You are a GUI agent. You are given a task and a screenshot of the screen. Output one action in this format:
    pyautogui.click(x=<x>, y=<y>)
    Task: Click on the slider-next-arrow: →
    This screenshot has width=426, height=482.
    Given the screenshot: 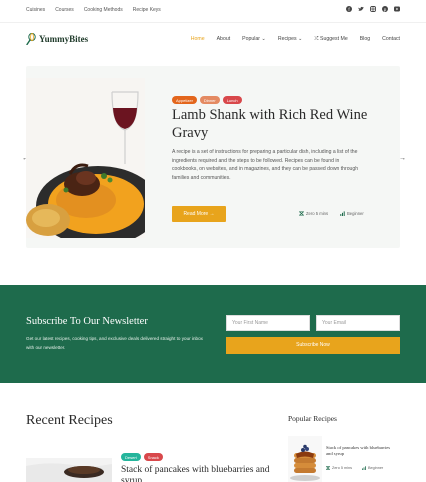 What is the action you would take?
    pyautogui.click(x=402, y=158)
    